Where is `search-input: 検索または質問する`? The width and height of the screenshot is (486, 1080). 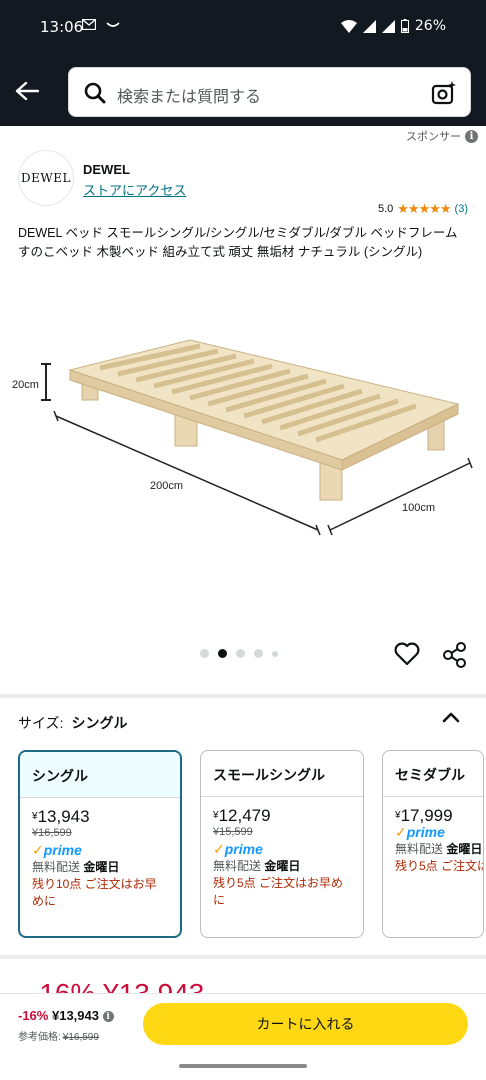
search-input: 検索または質問する is located at coordinates (269, 92).